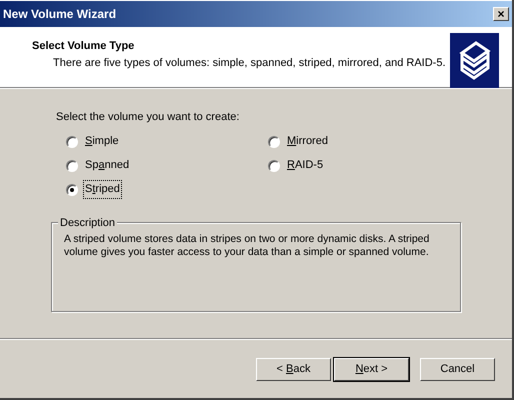 Image resolution: width=514 pixels, height=400 pixels. Describe the element at coordinates (249, 63) in the screenshot. I see `header-subtitle: There are five types of volumes: simple, spanned, striped, mirrored, and RAID-5.` at that location.